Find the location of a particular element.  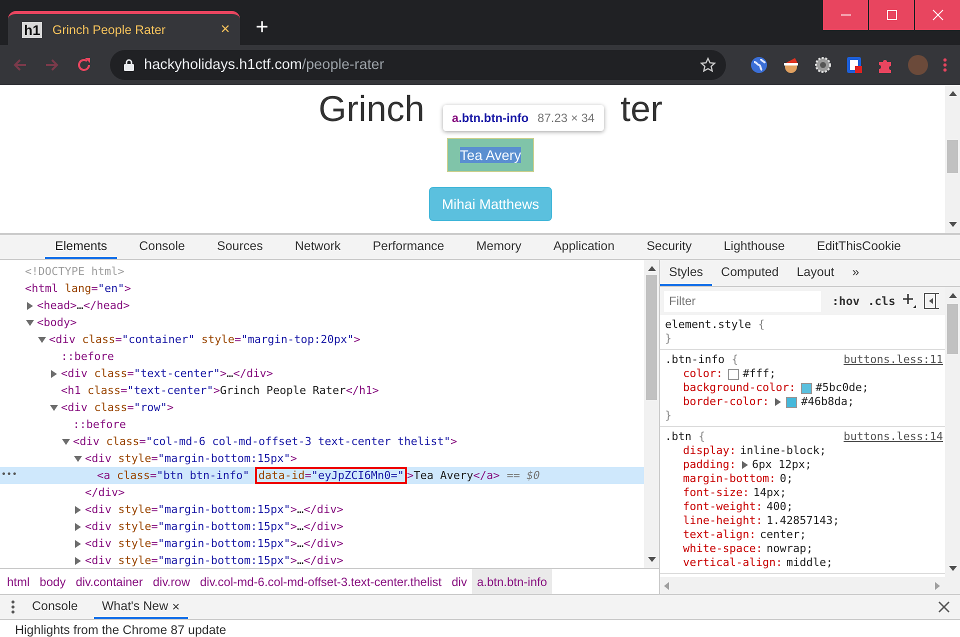

dom-node: <html lang="en"> is located at coordinates (322, 288).